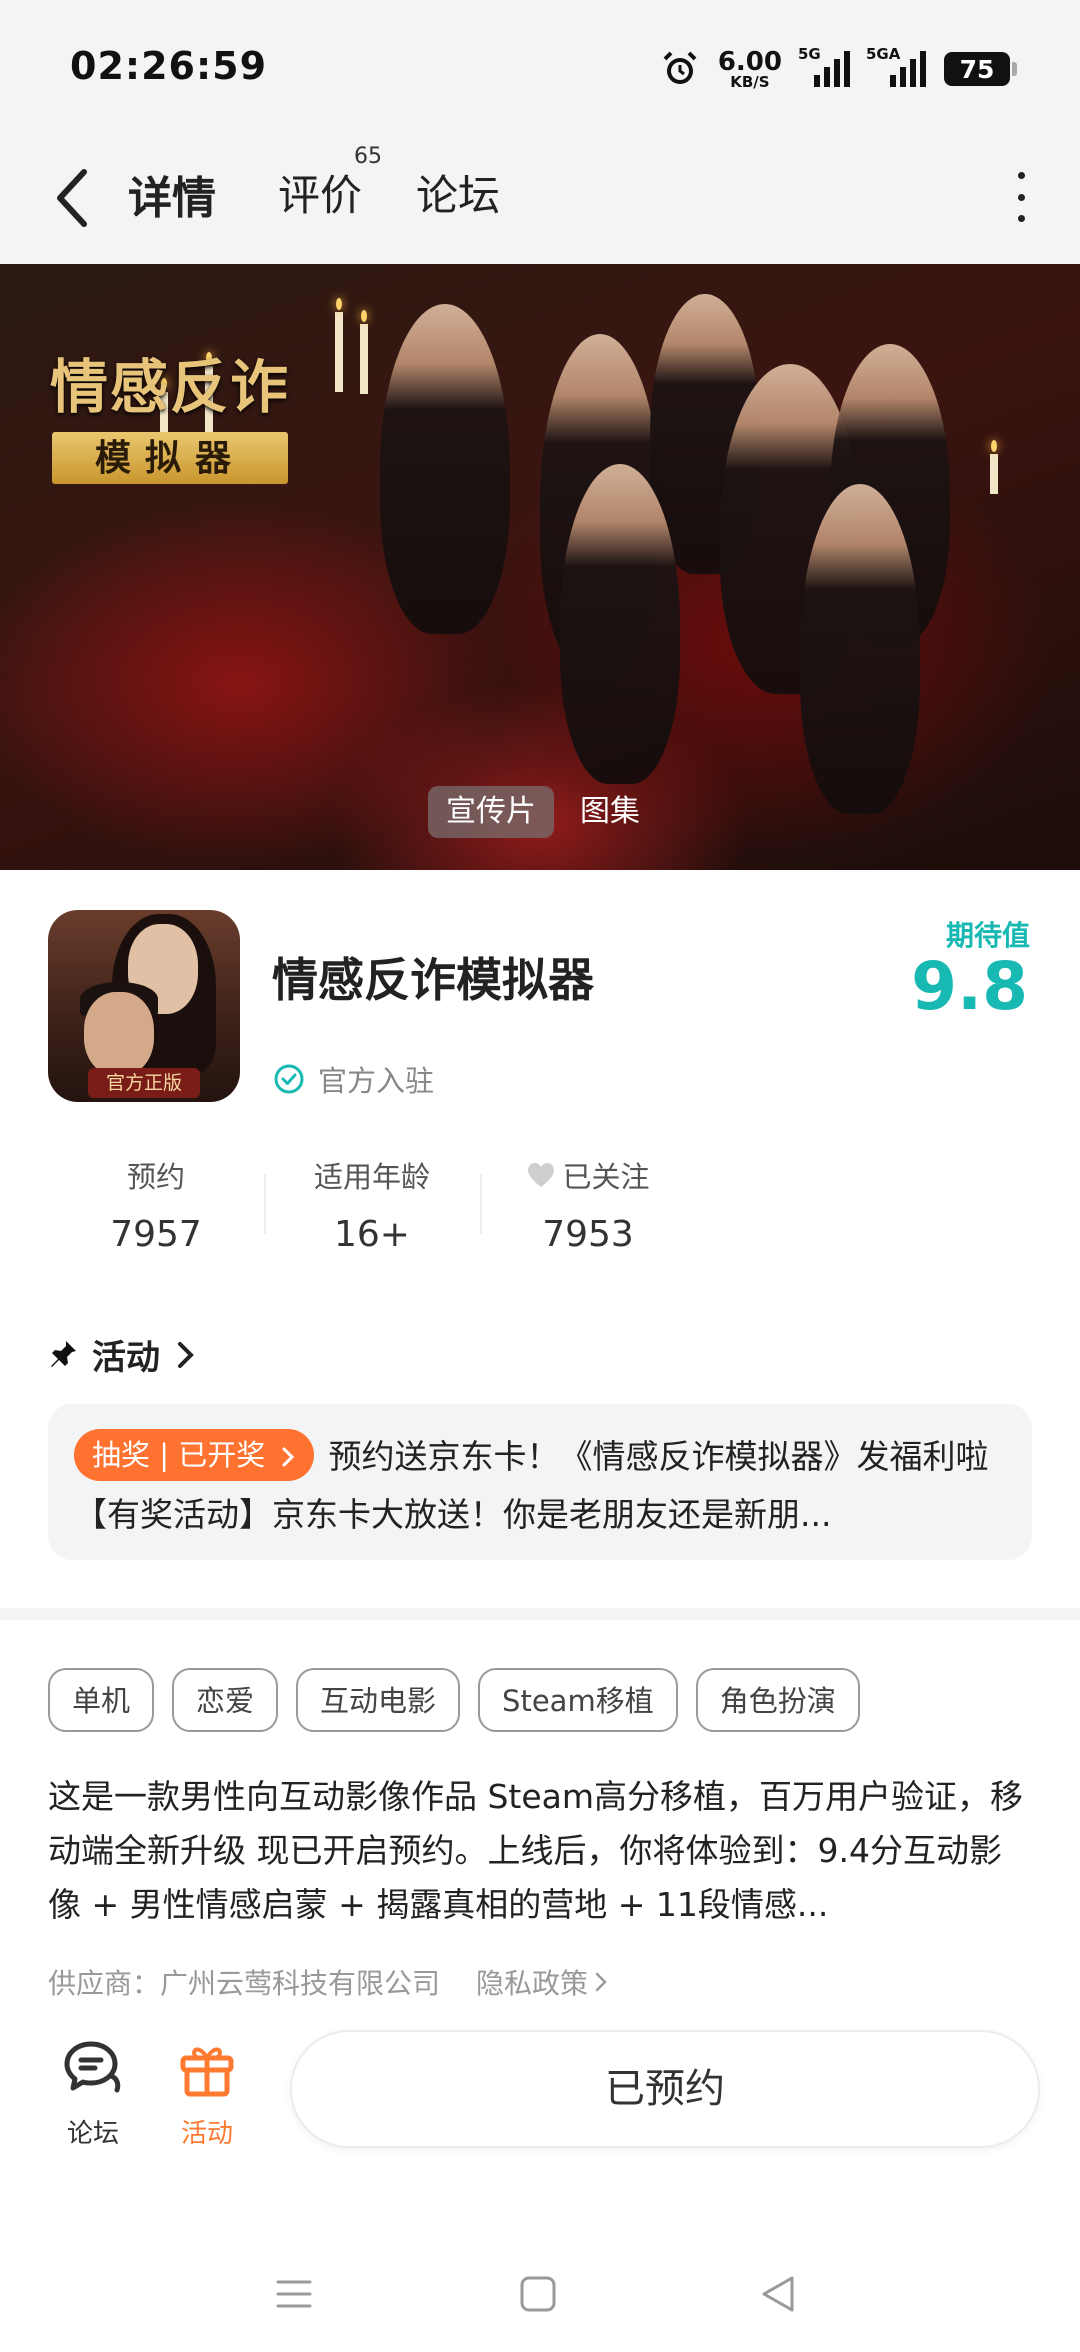 This screenshot has height=2352, width=1080. I want to click on media-tab-trailer: 宣传片, so click(491, 812).